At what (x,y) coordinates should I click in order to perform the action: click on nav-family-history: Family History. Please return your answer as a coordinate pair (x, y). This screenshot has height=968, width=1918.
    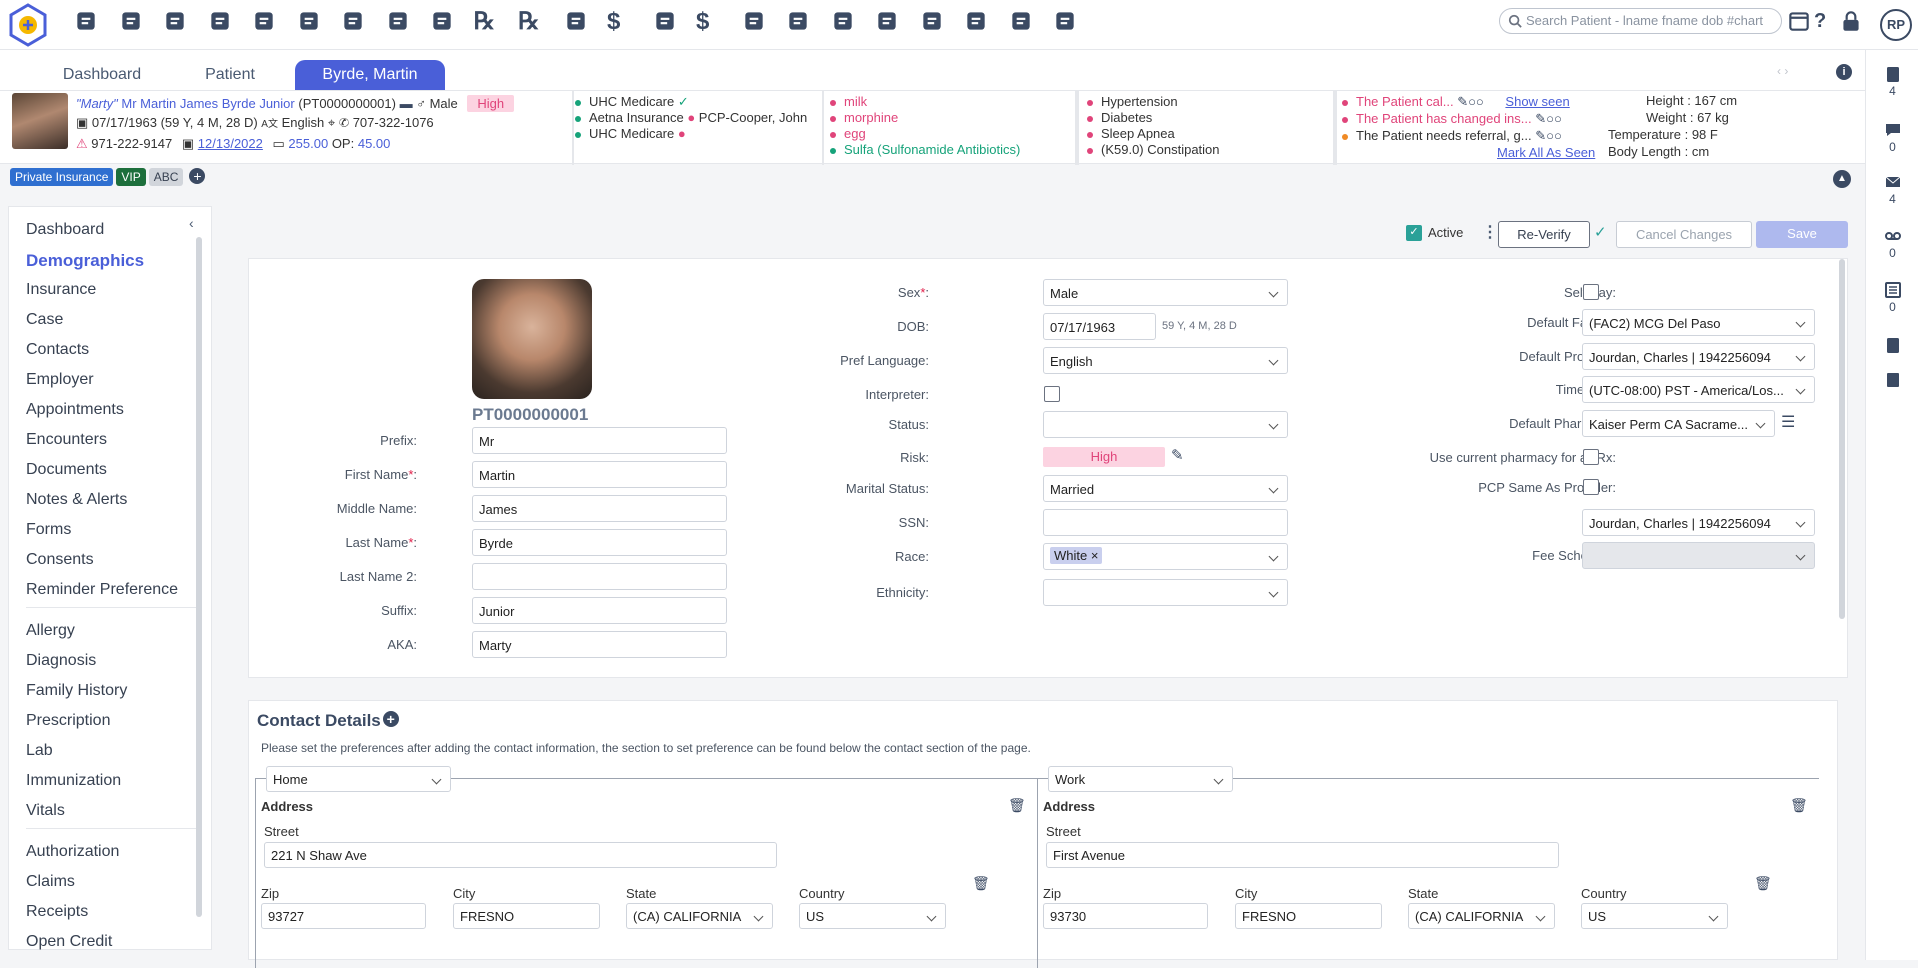
    Looking at the image, I should click on (76, 691).